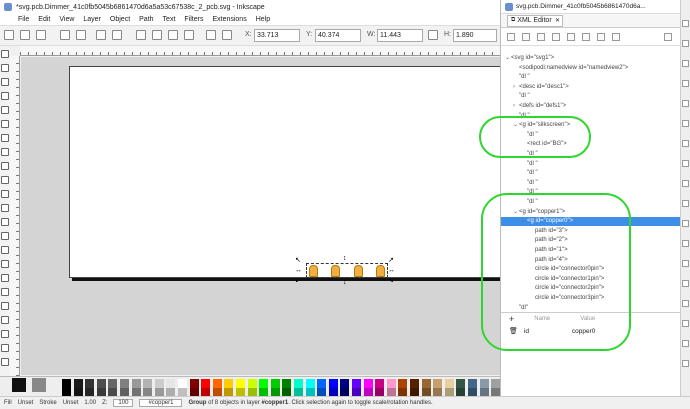  What do you see at coordinates (591, 106) in the screenshot?
I see `xml-node: › <defs id="defs1">` at bounding box center [591, 106].